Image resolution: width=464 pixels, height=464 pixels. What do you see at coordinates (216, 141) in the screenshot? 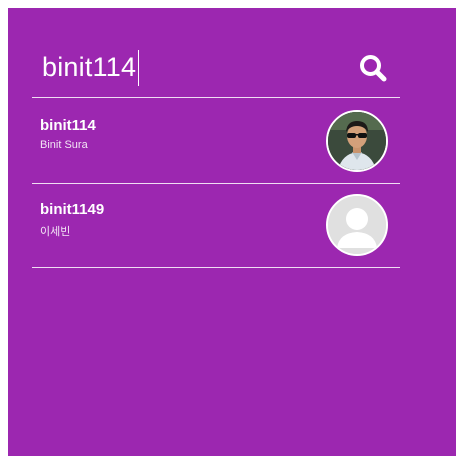
I see `list-item: binit114 Binit Sura` at bounding box center [216, 141].